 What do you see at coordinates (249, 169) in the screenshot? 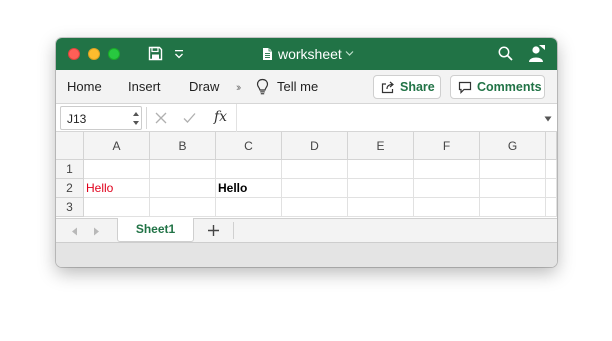
I see `cell-c1` at bounding box center [249, 169].